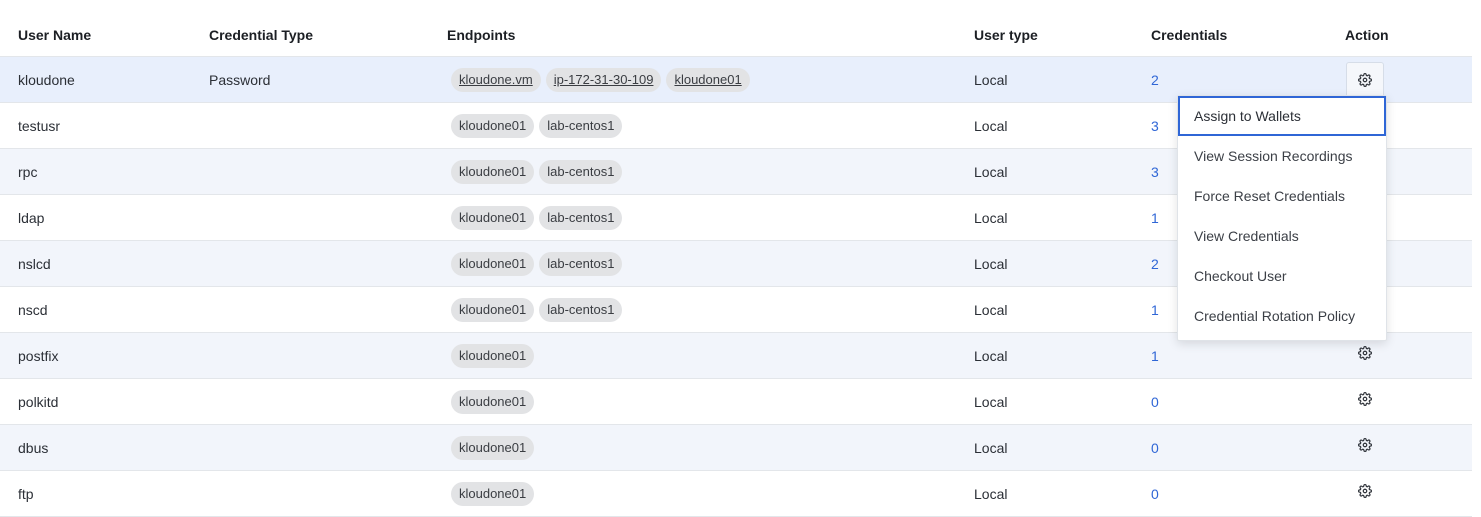 This screenshot has width=1481, height=517. What do you see at coordinates (1282, 276) in the screenshot?
I see `menu-item-checkout-user: Checkout User` at bounding box center [1282, 276].